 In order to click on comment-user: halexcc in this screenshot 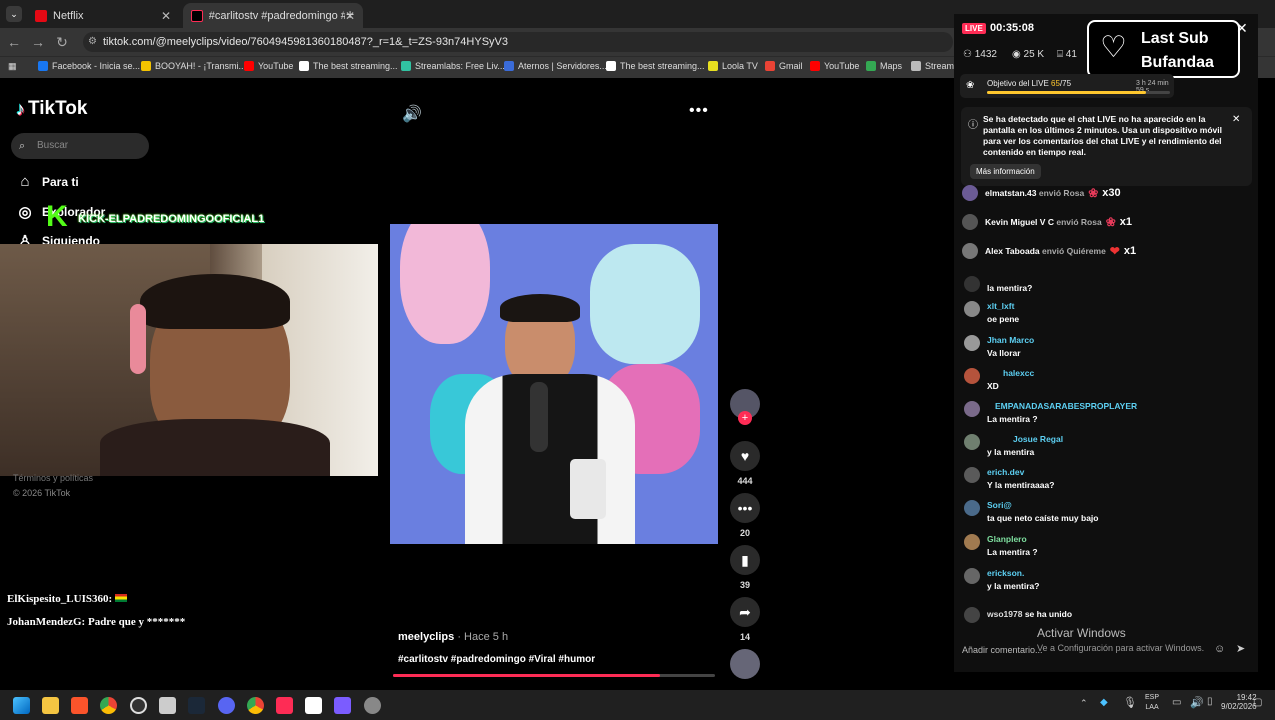, I will do `click(1010, 373)`.